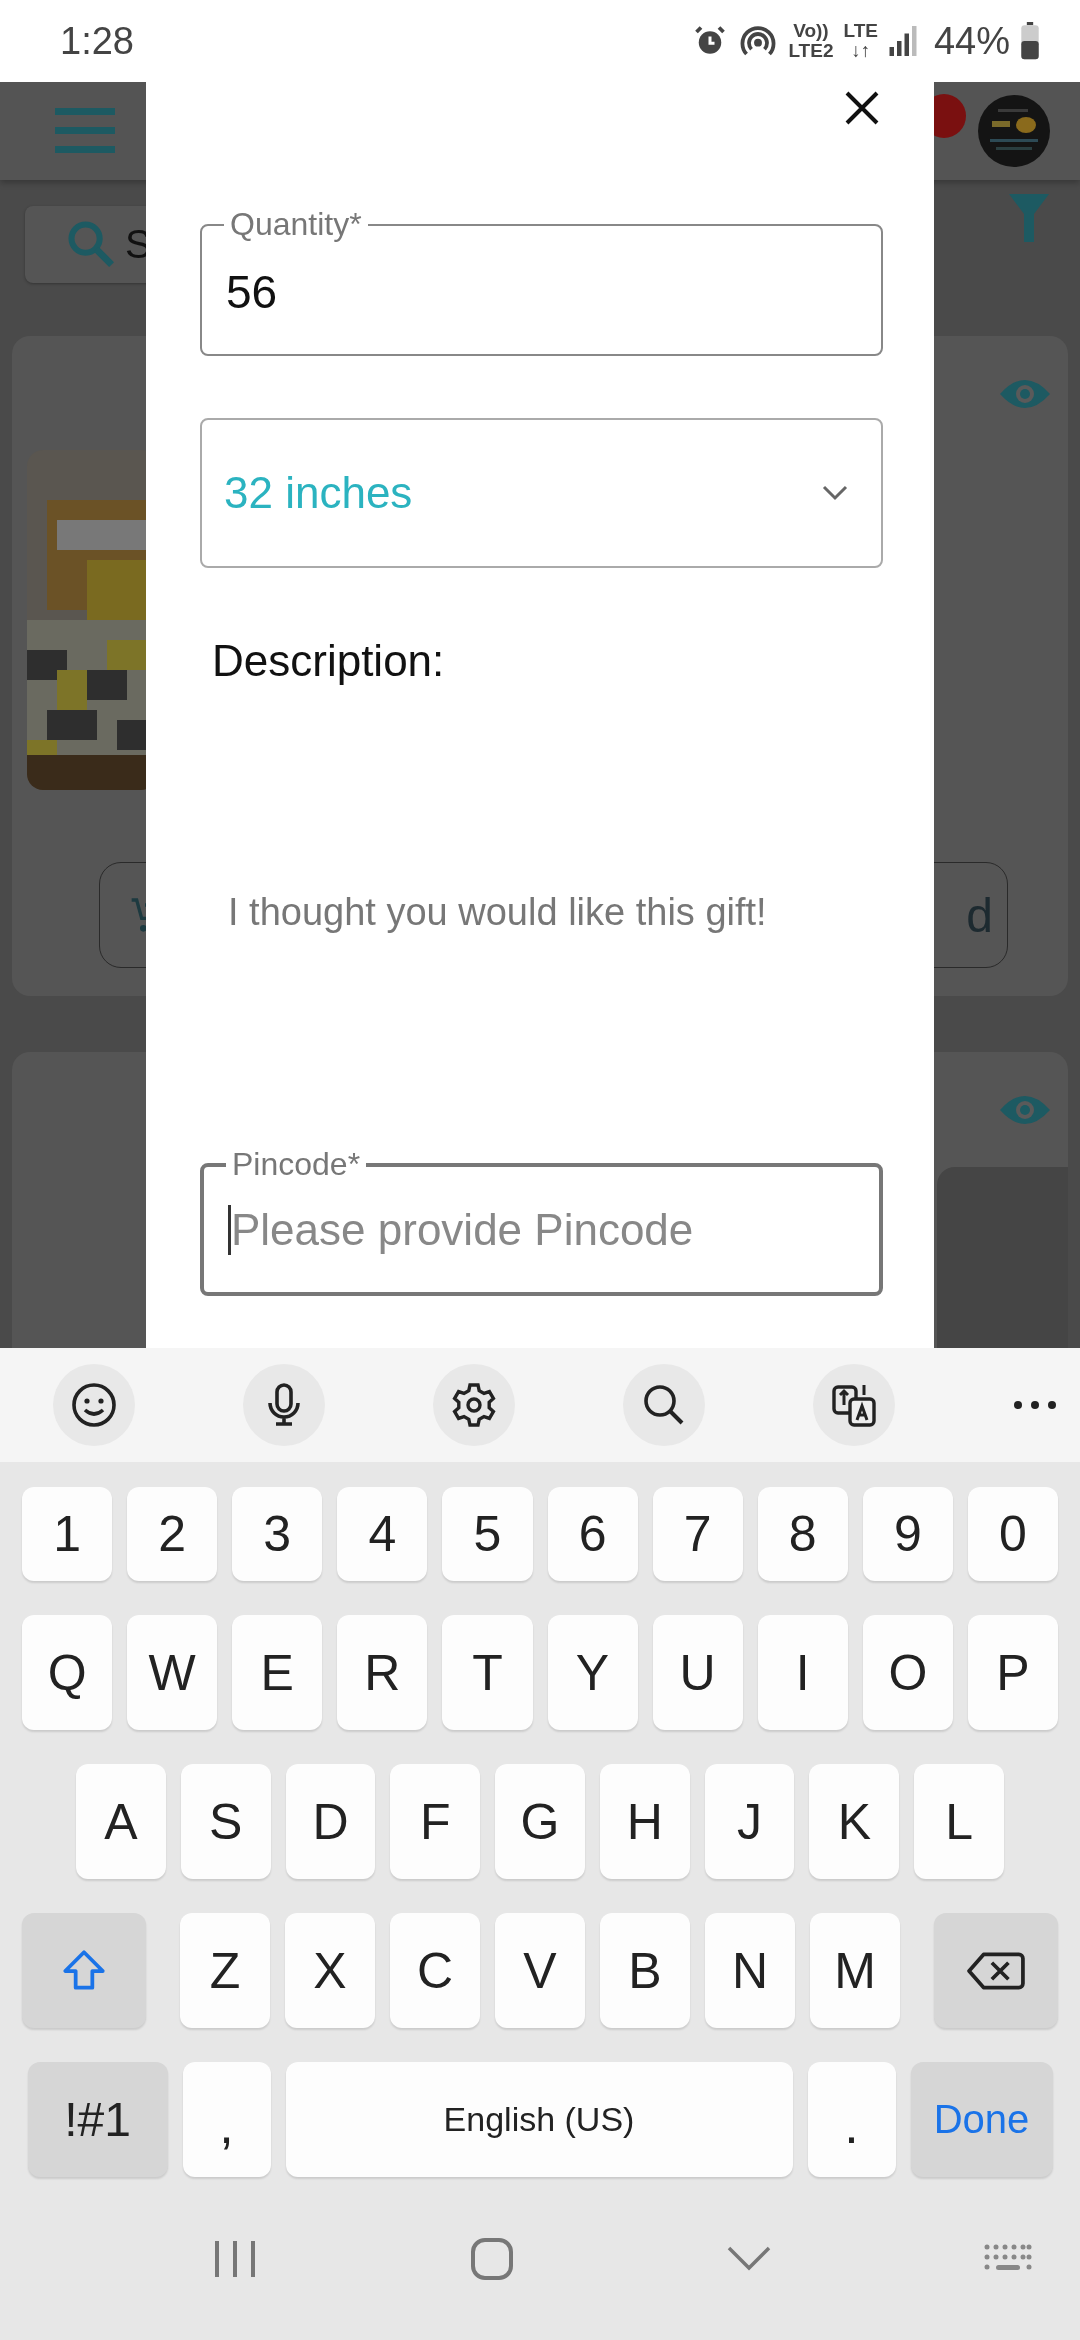 Image resolution: width=1080 pixels, height=2340 pixels. I want to click on battery-icon, so click(1030, 41).